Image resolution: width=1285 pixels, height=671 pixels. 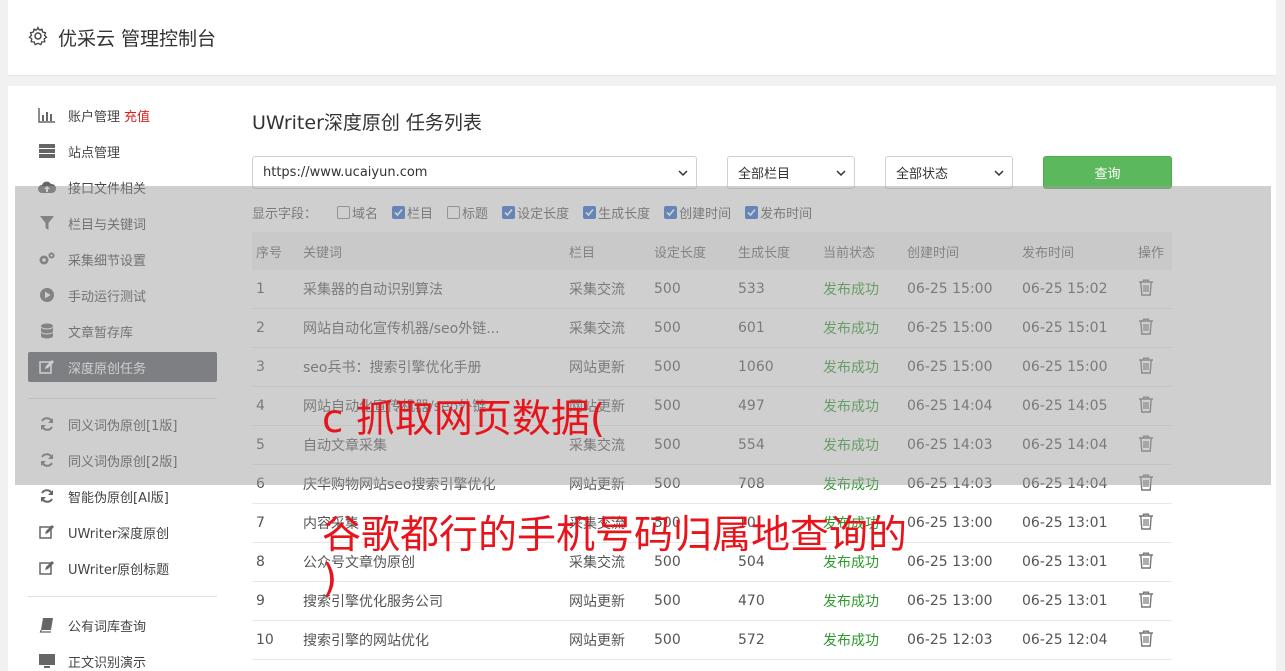 I want to click on query-button: 查询, so click(x=1107, y=172).